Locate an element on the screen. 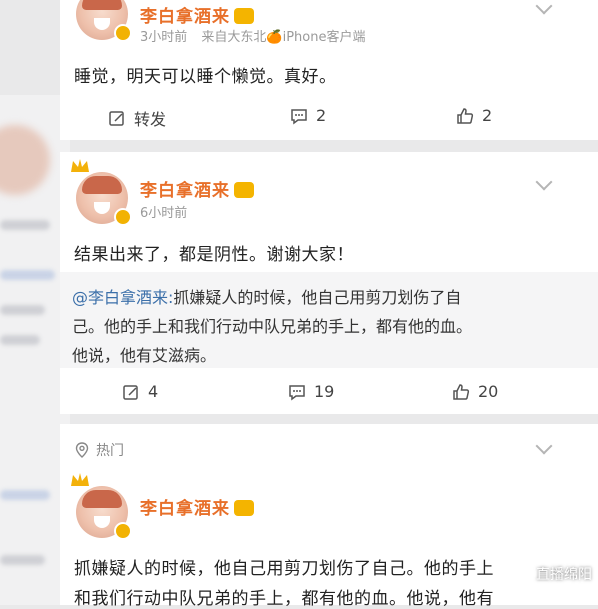 The image size is (598, 609). repost-button: 4 is located at coordinates (140, 391).